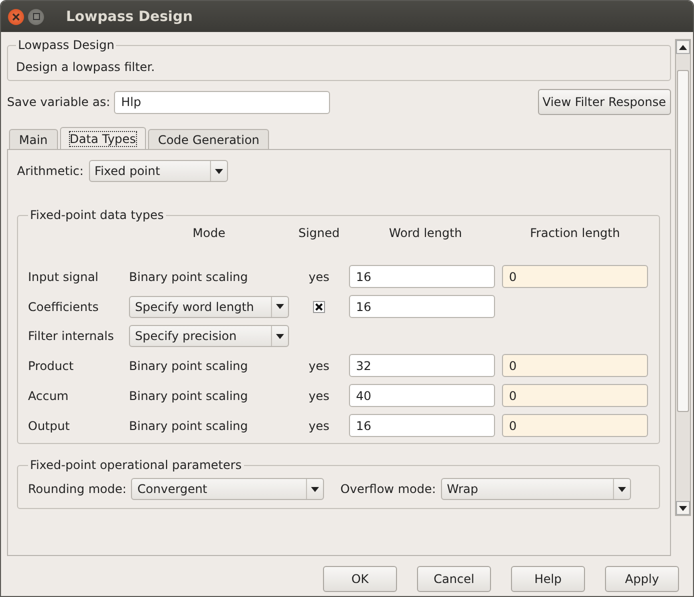 This screenshot has width=694, height=597. Describe the element at coordinates (319, 306) in the screenshot. I see `signed-checkbox` at that location.